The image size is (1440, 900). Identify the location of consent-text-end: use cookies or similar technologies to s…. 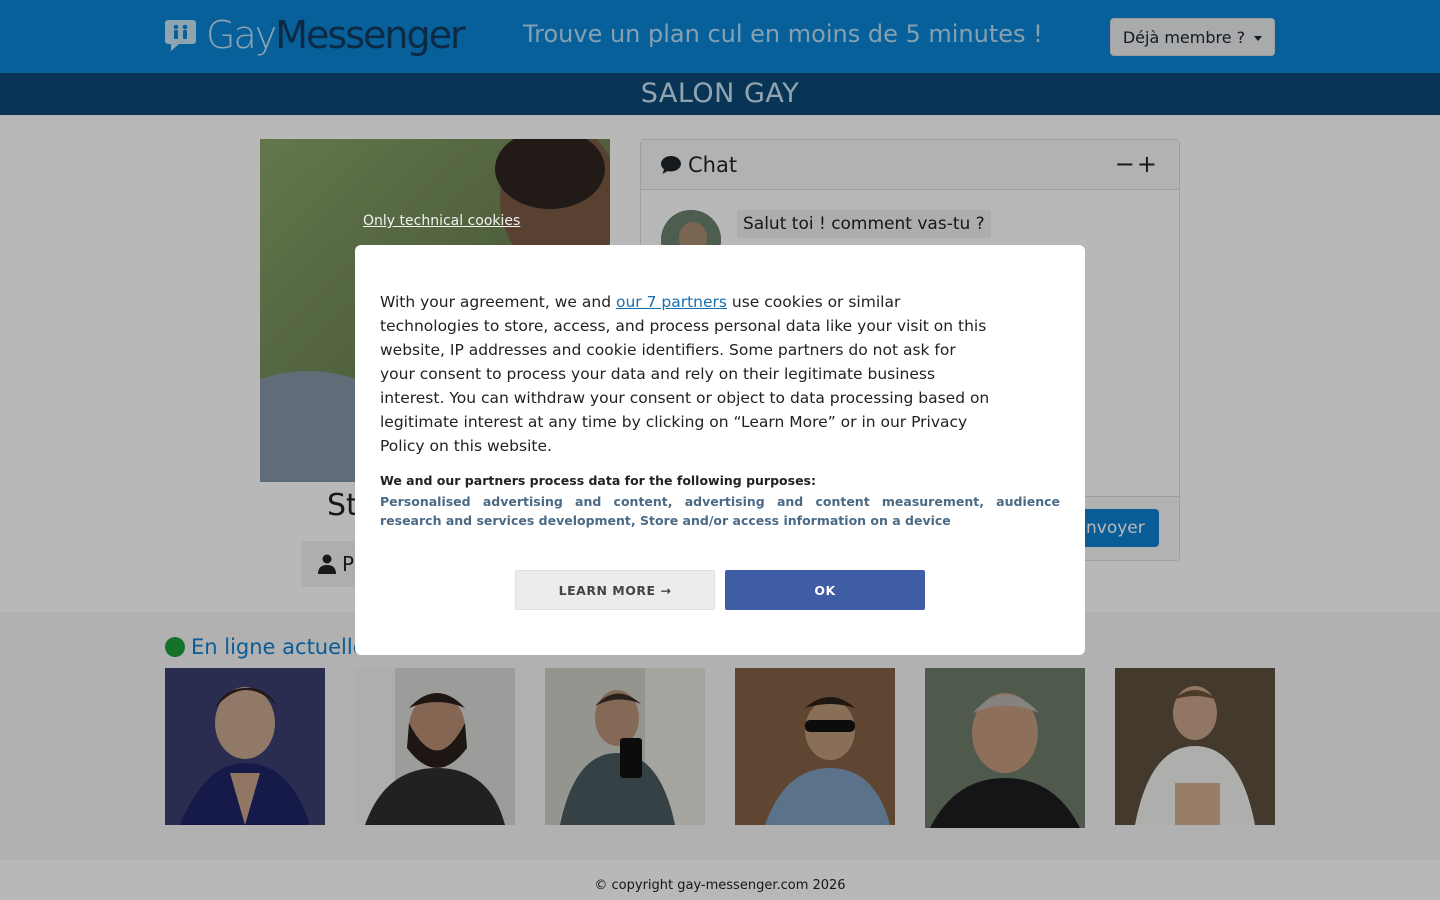
(685, 374).